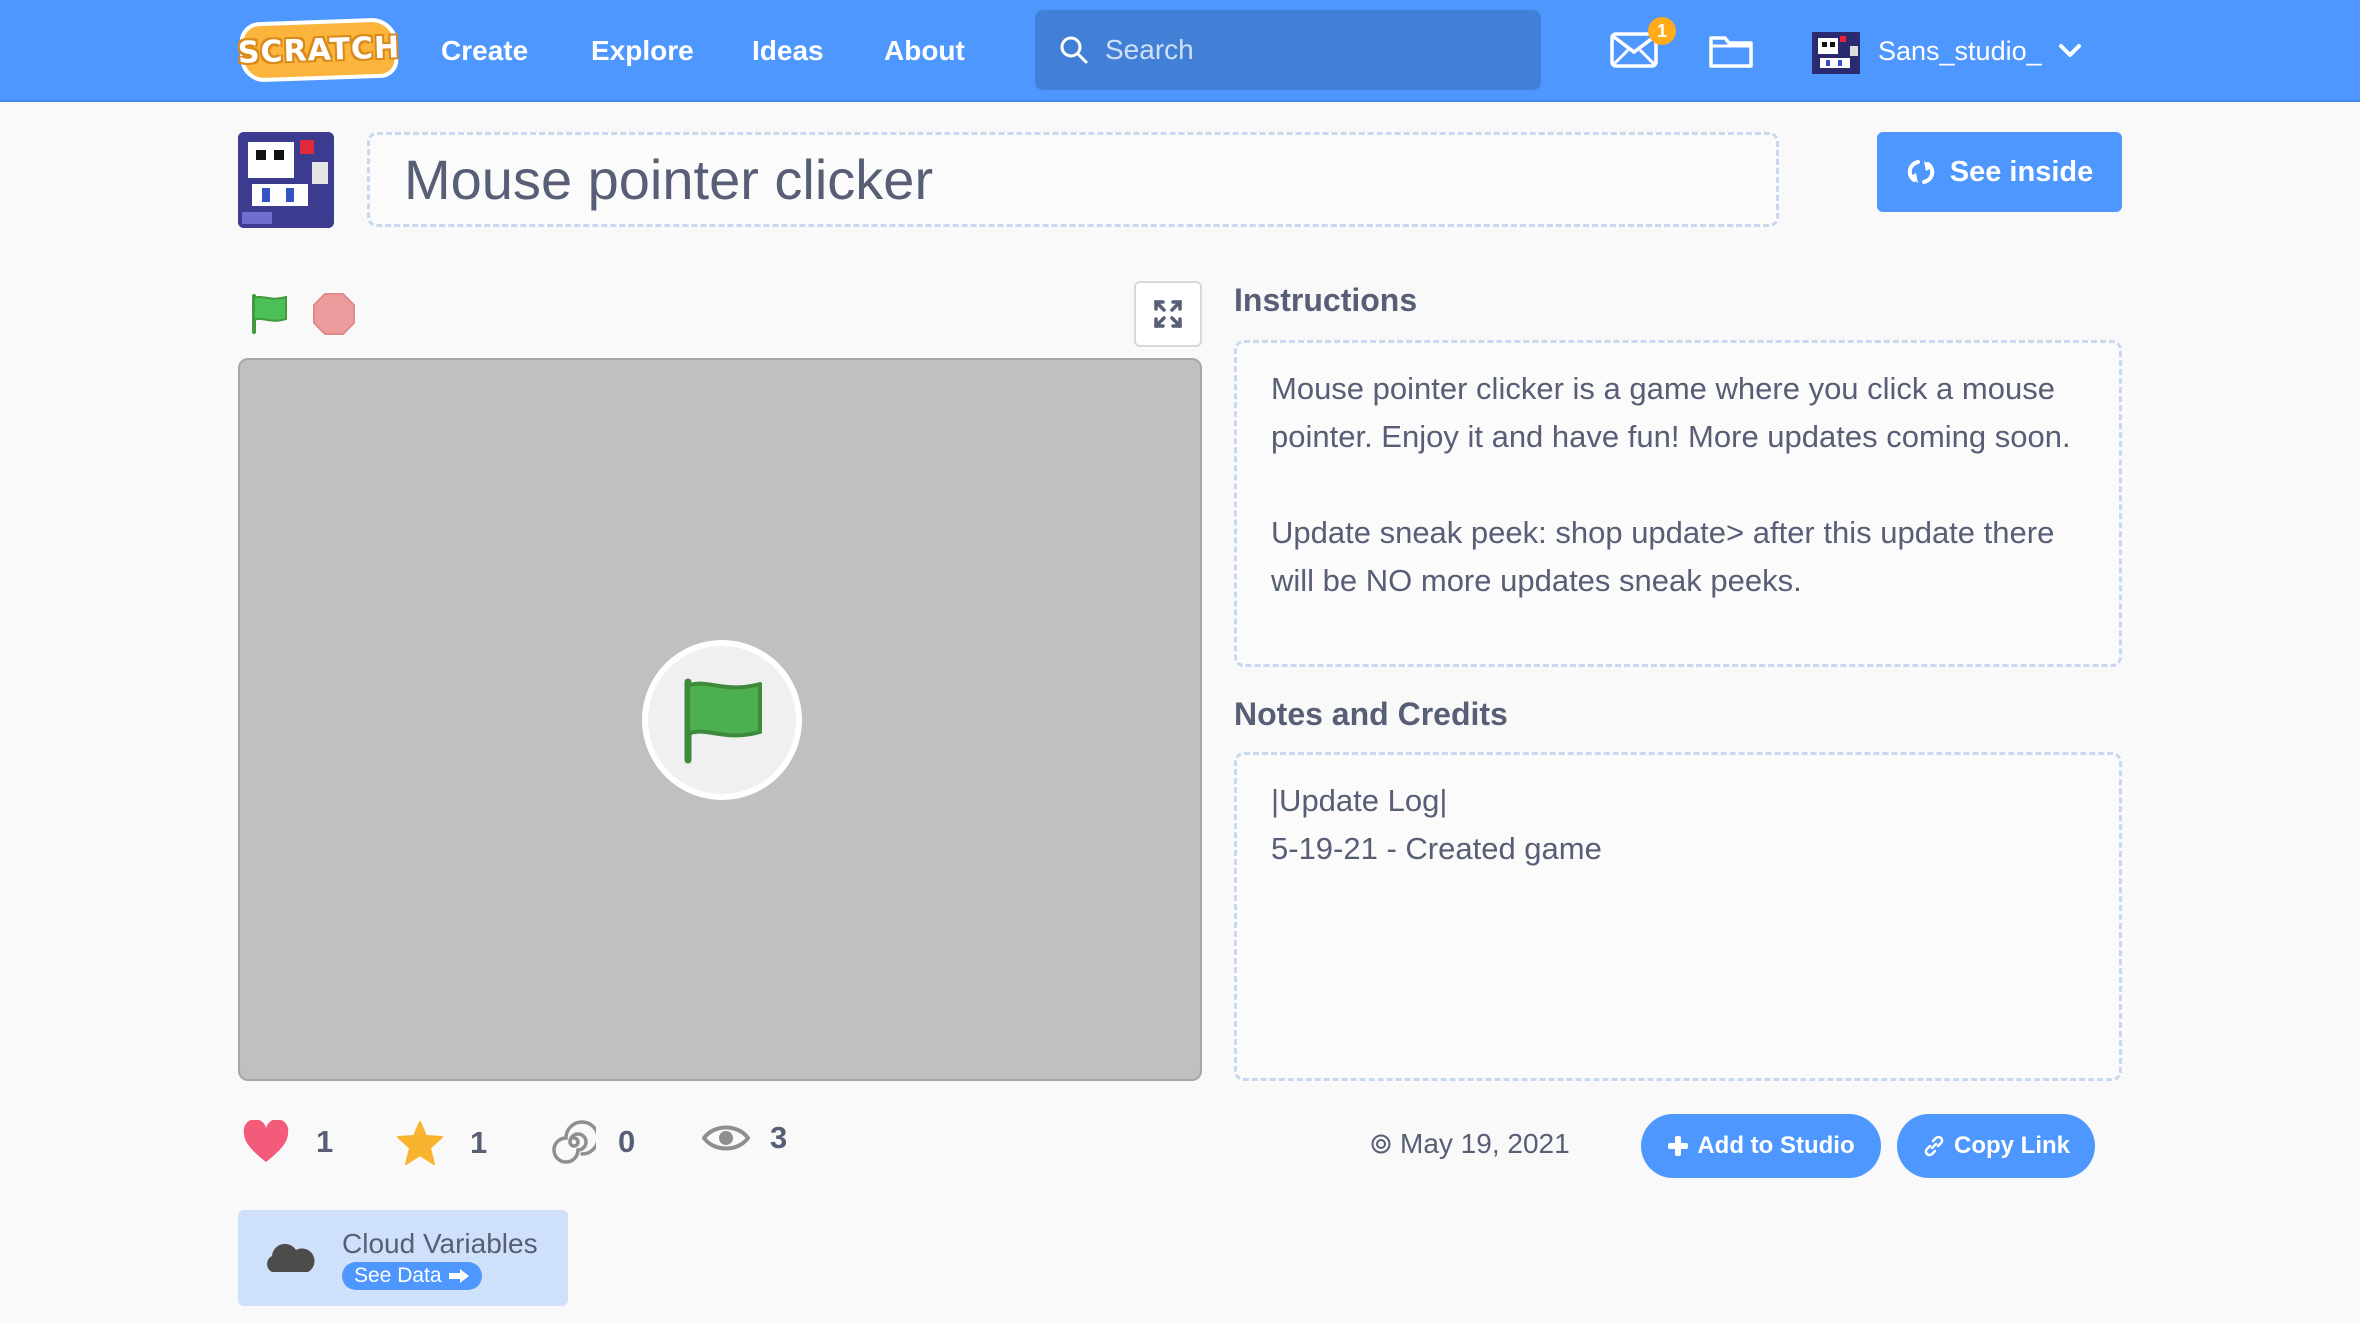 The height and width of the screenshot is (1323, 2360). I want to click on add-to-studio-label: Add to Studio, so click(1776, 1145).